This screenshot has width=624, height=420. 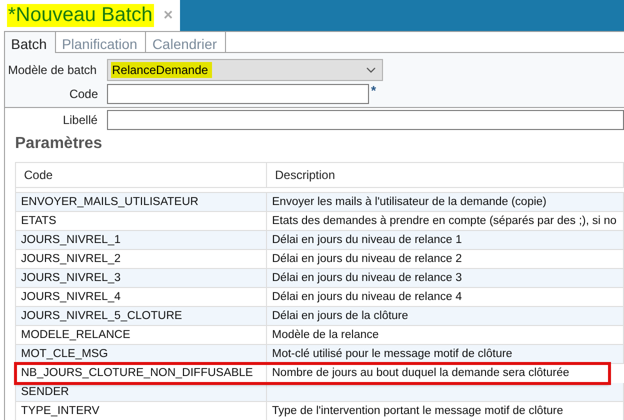 I want to click on table-row: JOURS_NIVREL_3 Délai en jours du niveau de relance 3, so click(x=320, y=278).